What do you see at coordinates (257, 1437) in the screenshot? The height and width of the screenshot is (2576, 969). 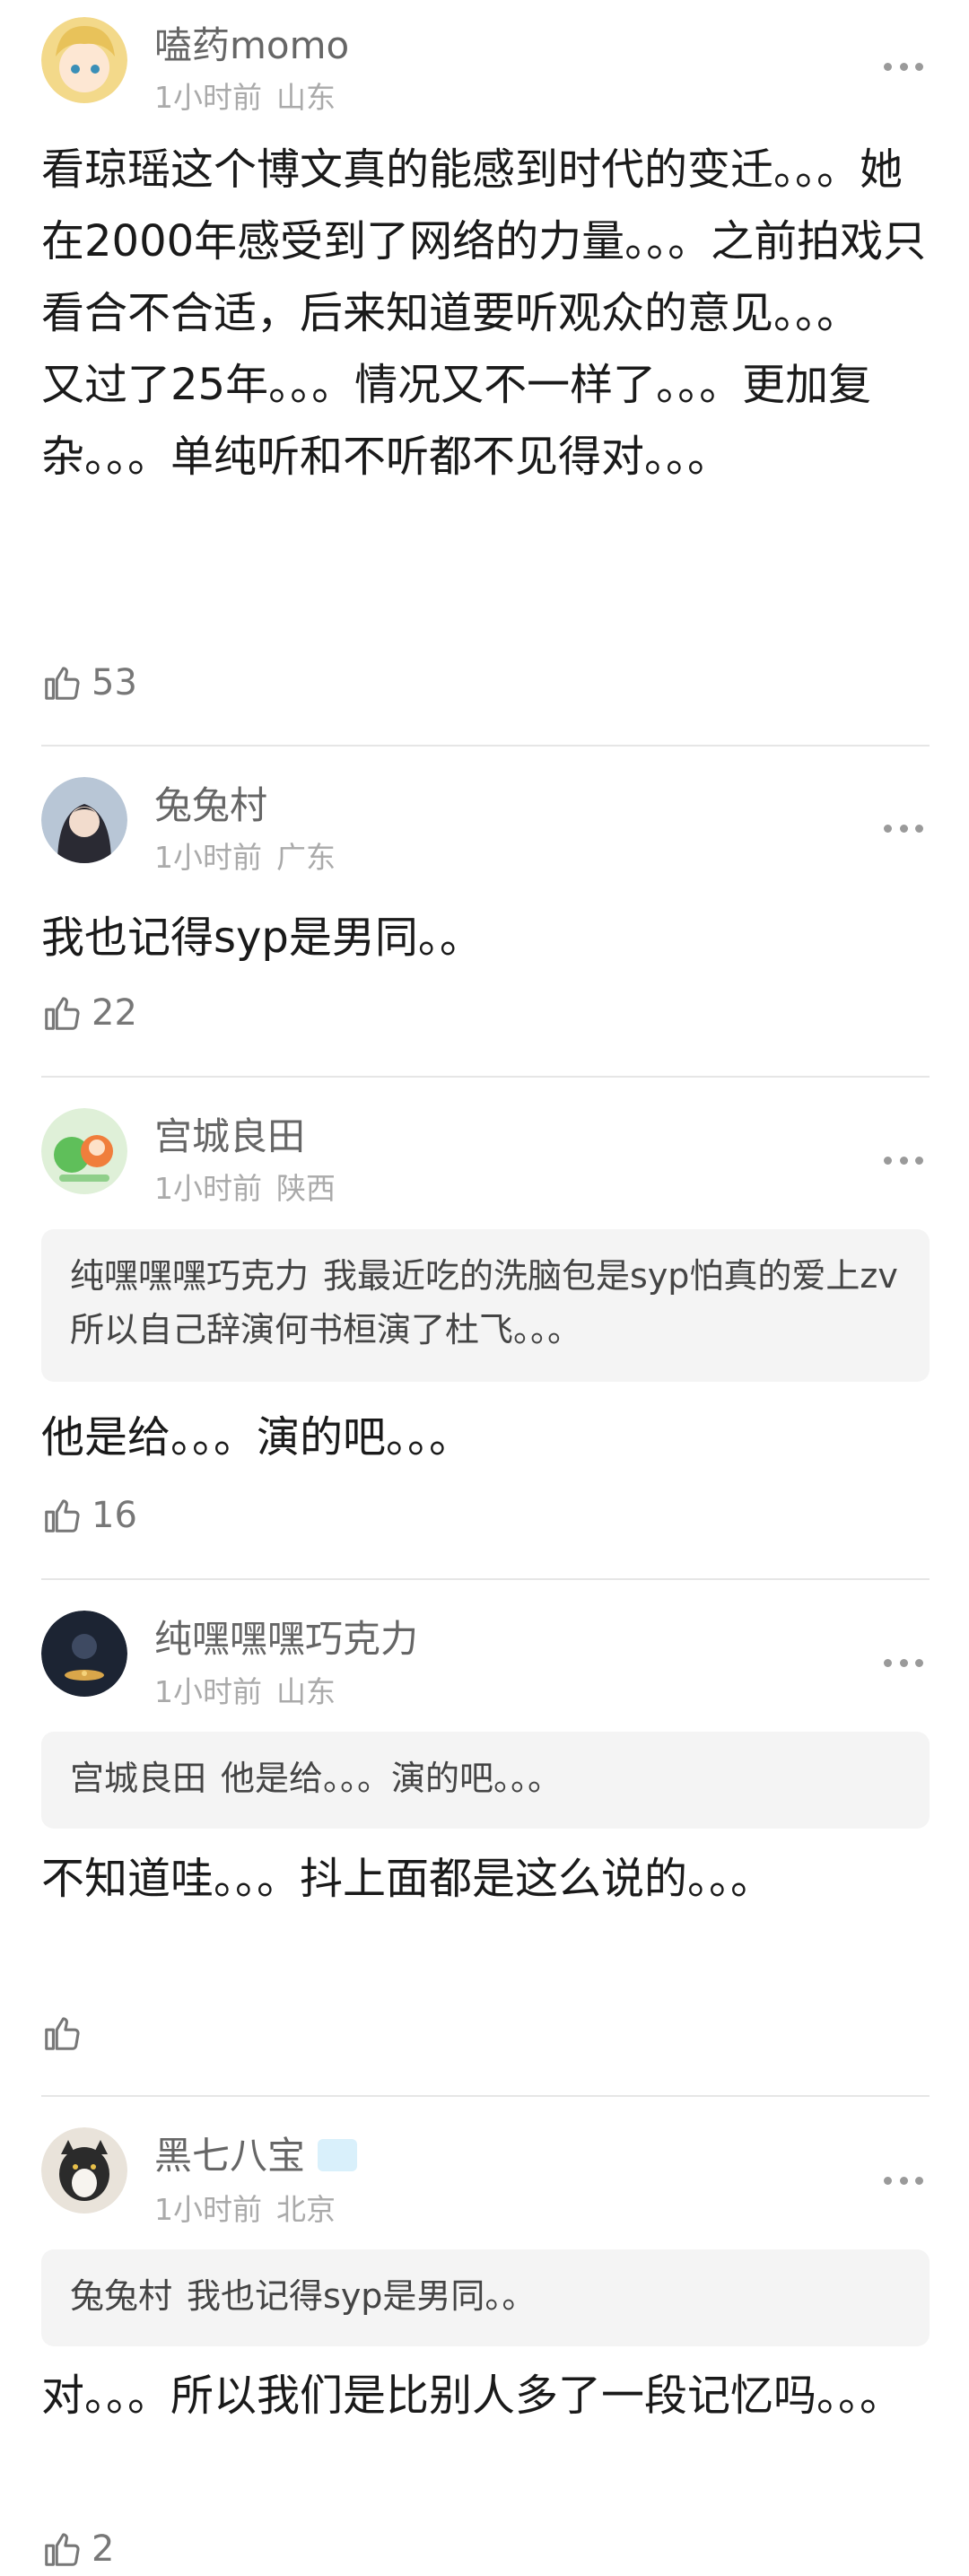 I see `comment-text: 他是给。。。演的吧。。。` at bounding box center [257, 1437].